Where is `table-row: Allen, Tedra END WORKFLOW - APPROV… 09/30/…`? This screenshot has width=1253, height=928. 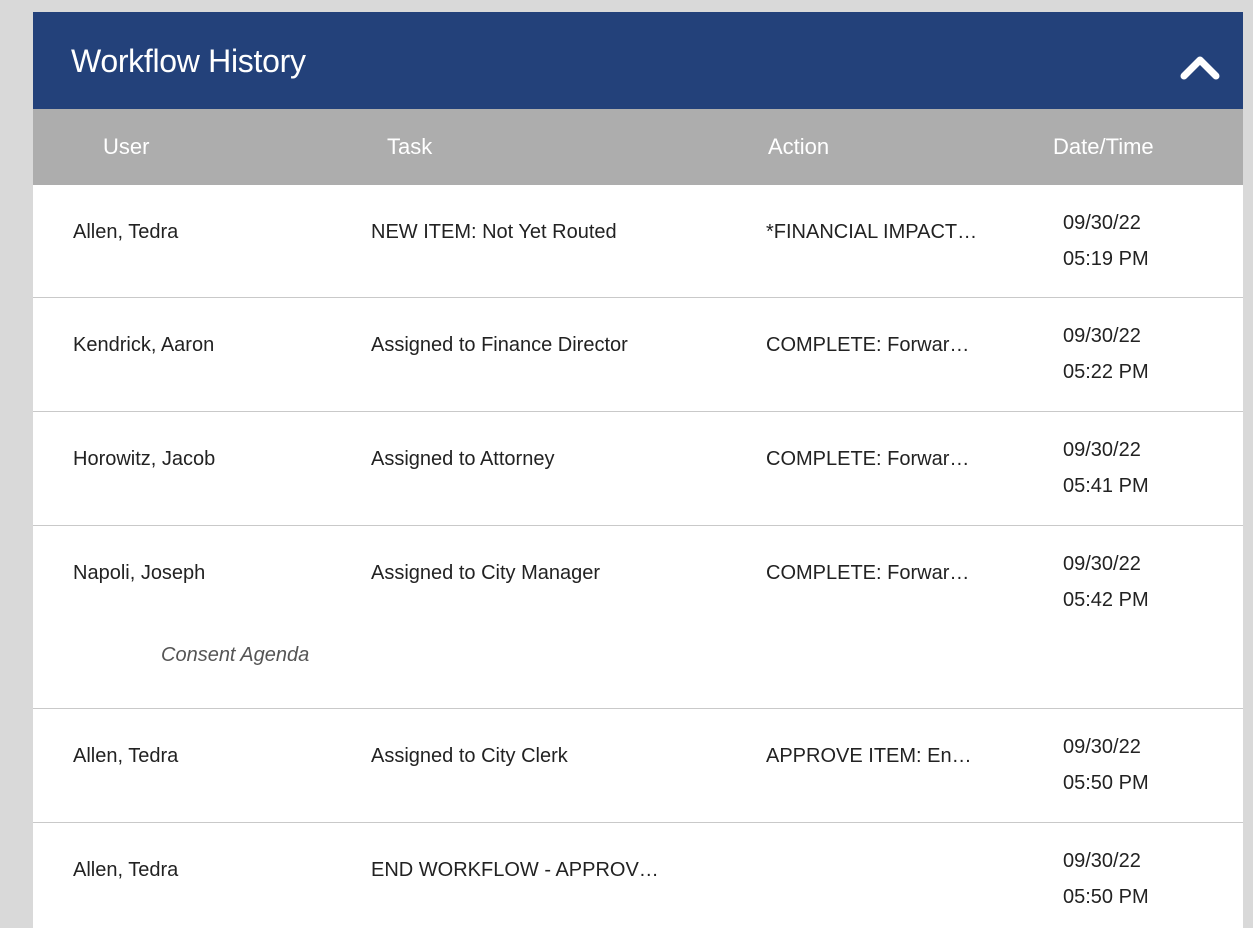
table-row: Allen, Tedra END WORKFLOW - APPROV… 09/30/… is located at coordinates (638, 875).